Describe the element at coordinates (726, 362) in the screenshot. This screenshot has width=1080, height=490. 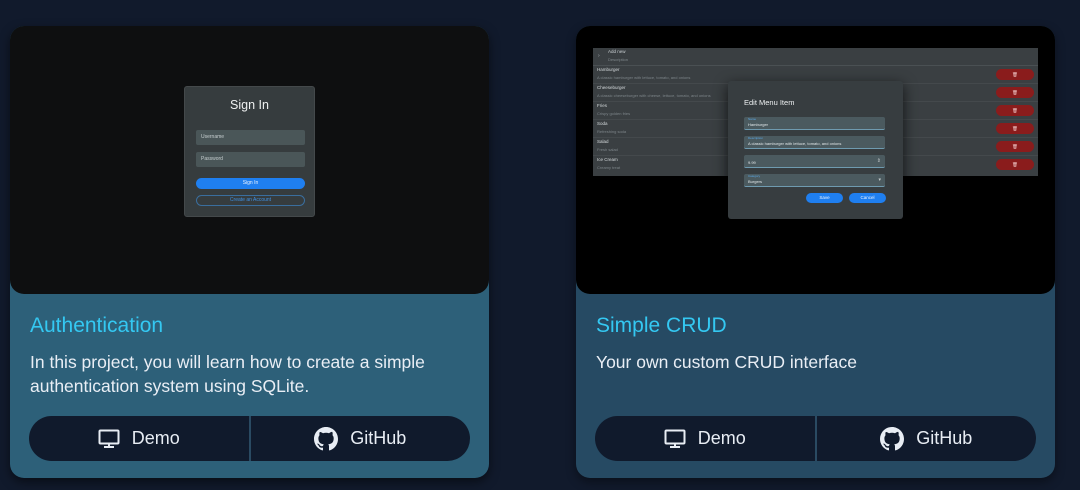
I see `card-description: Your own custom CRUD interface` at that location.